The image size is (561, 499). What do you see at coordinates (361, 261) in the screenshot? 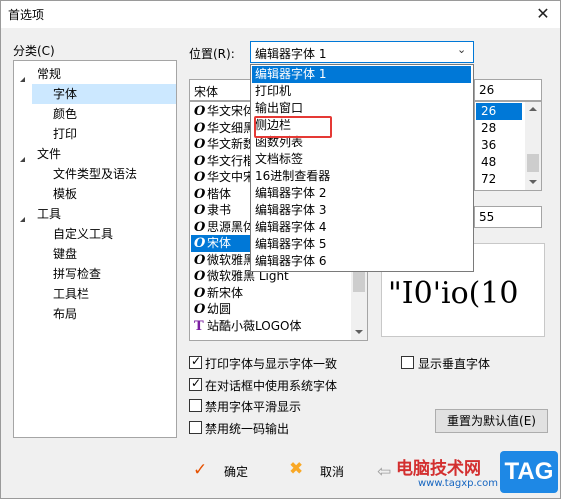
I see `position-option: 编辑器字体 6` at bounding box center [361, 261].